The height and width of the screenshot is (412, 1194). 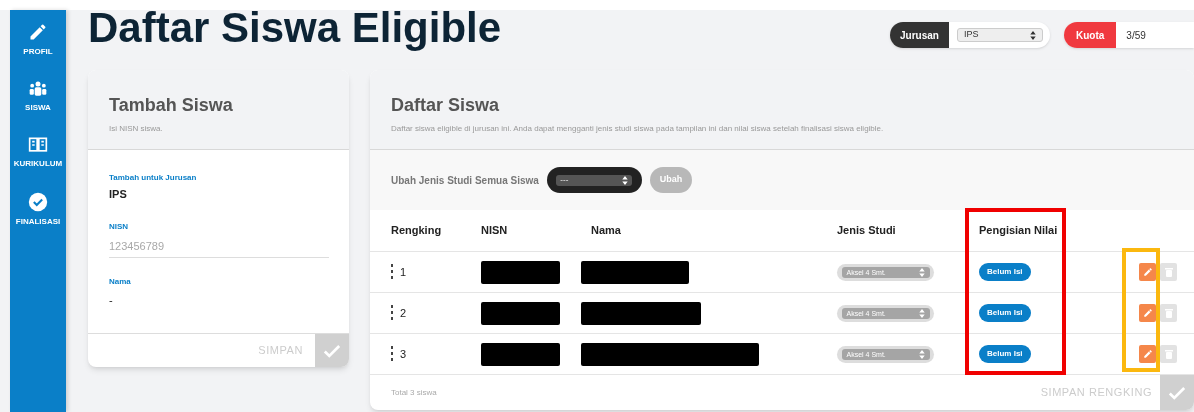 What do you see at coordinates (403, 313) in the screenshot?
I see `rank-cell-text: 2` at bounding box center [403, 313].